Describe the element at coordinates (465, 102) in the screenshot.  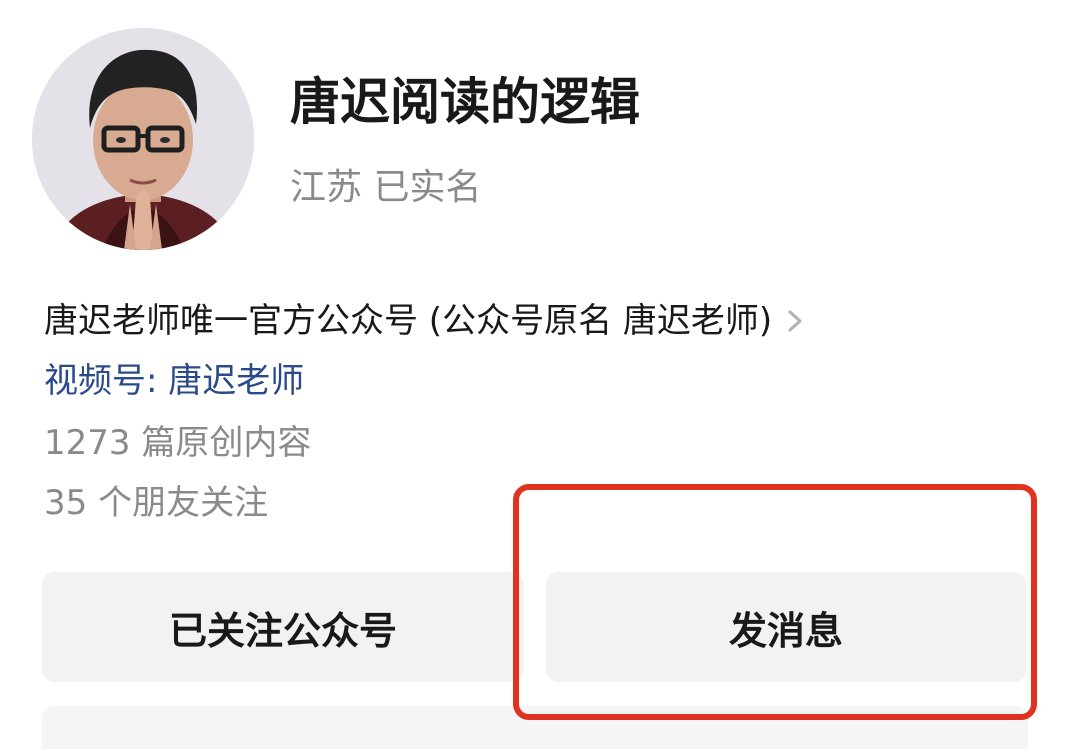
I see `account-name: 唐迟阅读的逻辑` at that location.